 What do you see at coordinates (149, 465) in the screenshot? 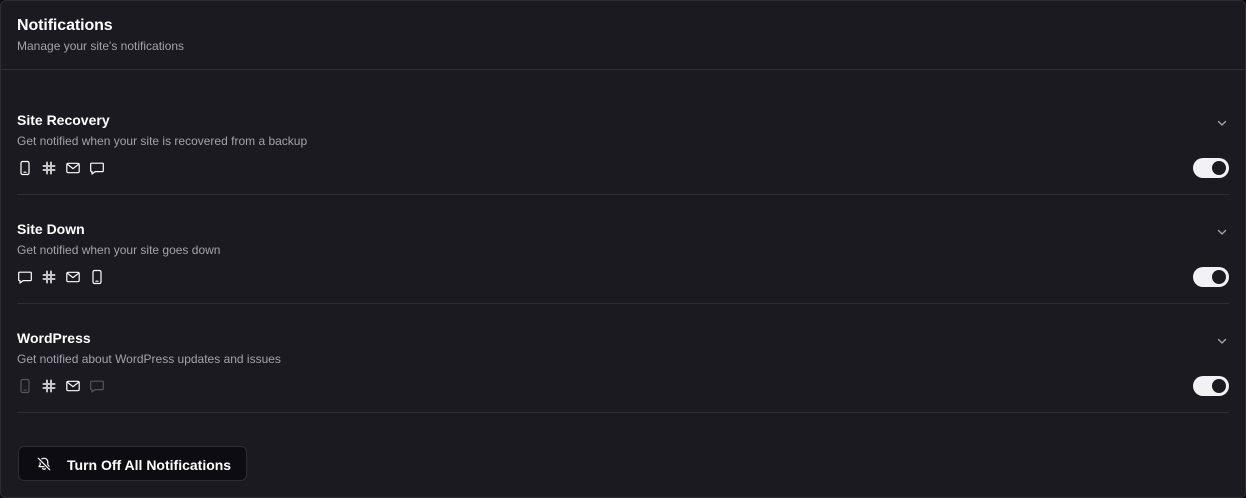
I see `turn-off-all-label: Turn Off All Notifications` at bounding box center [149, 465].